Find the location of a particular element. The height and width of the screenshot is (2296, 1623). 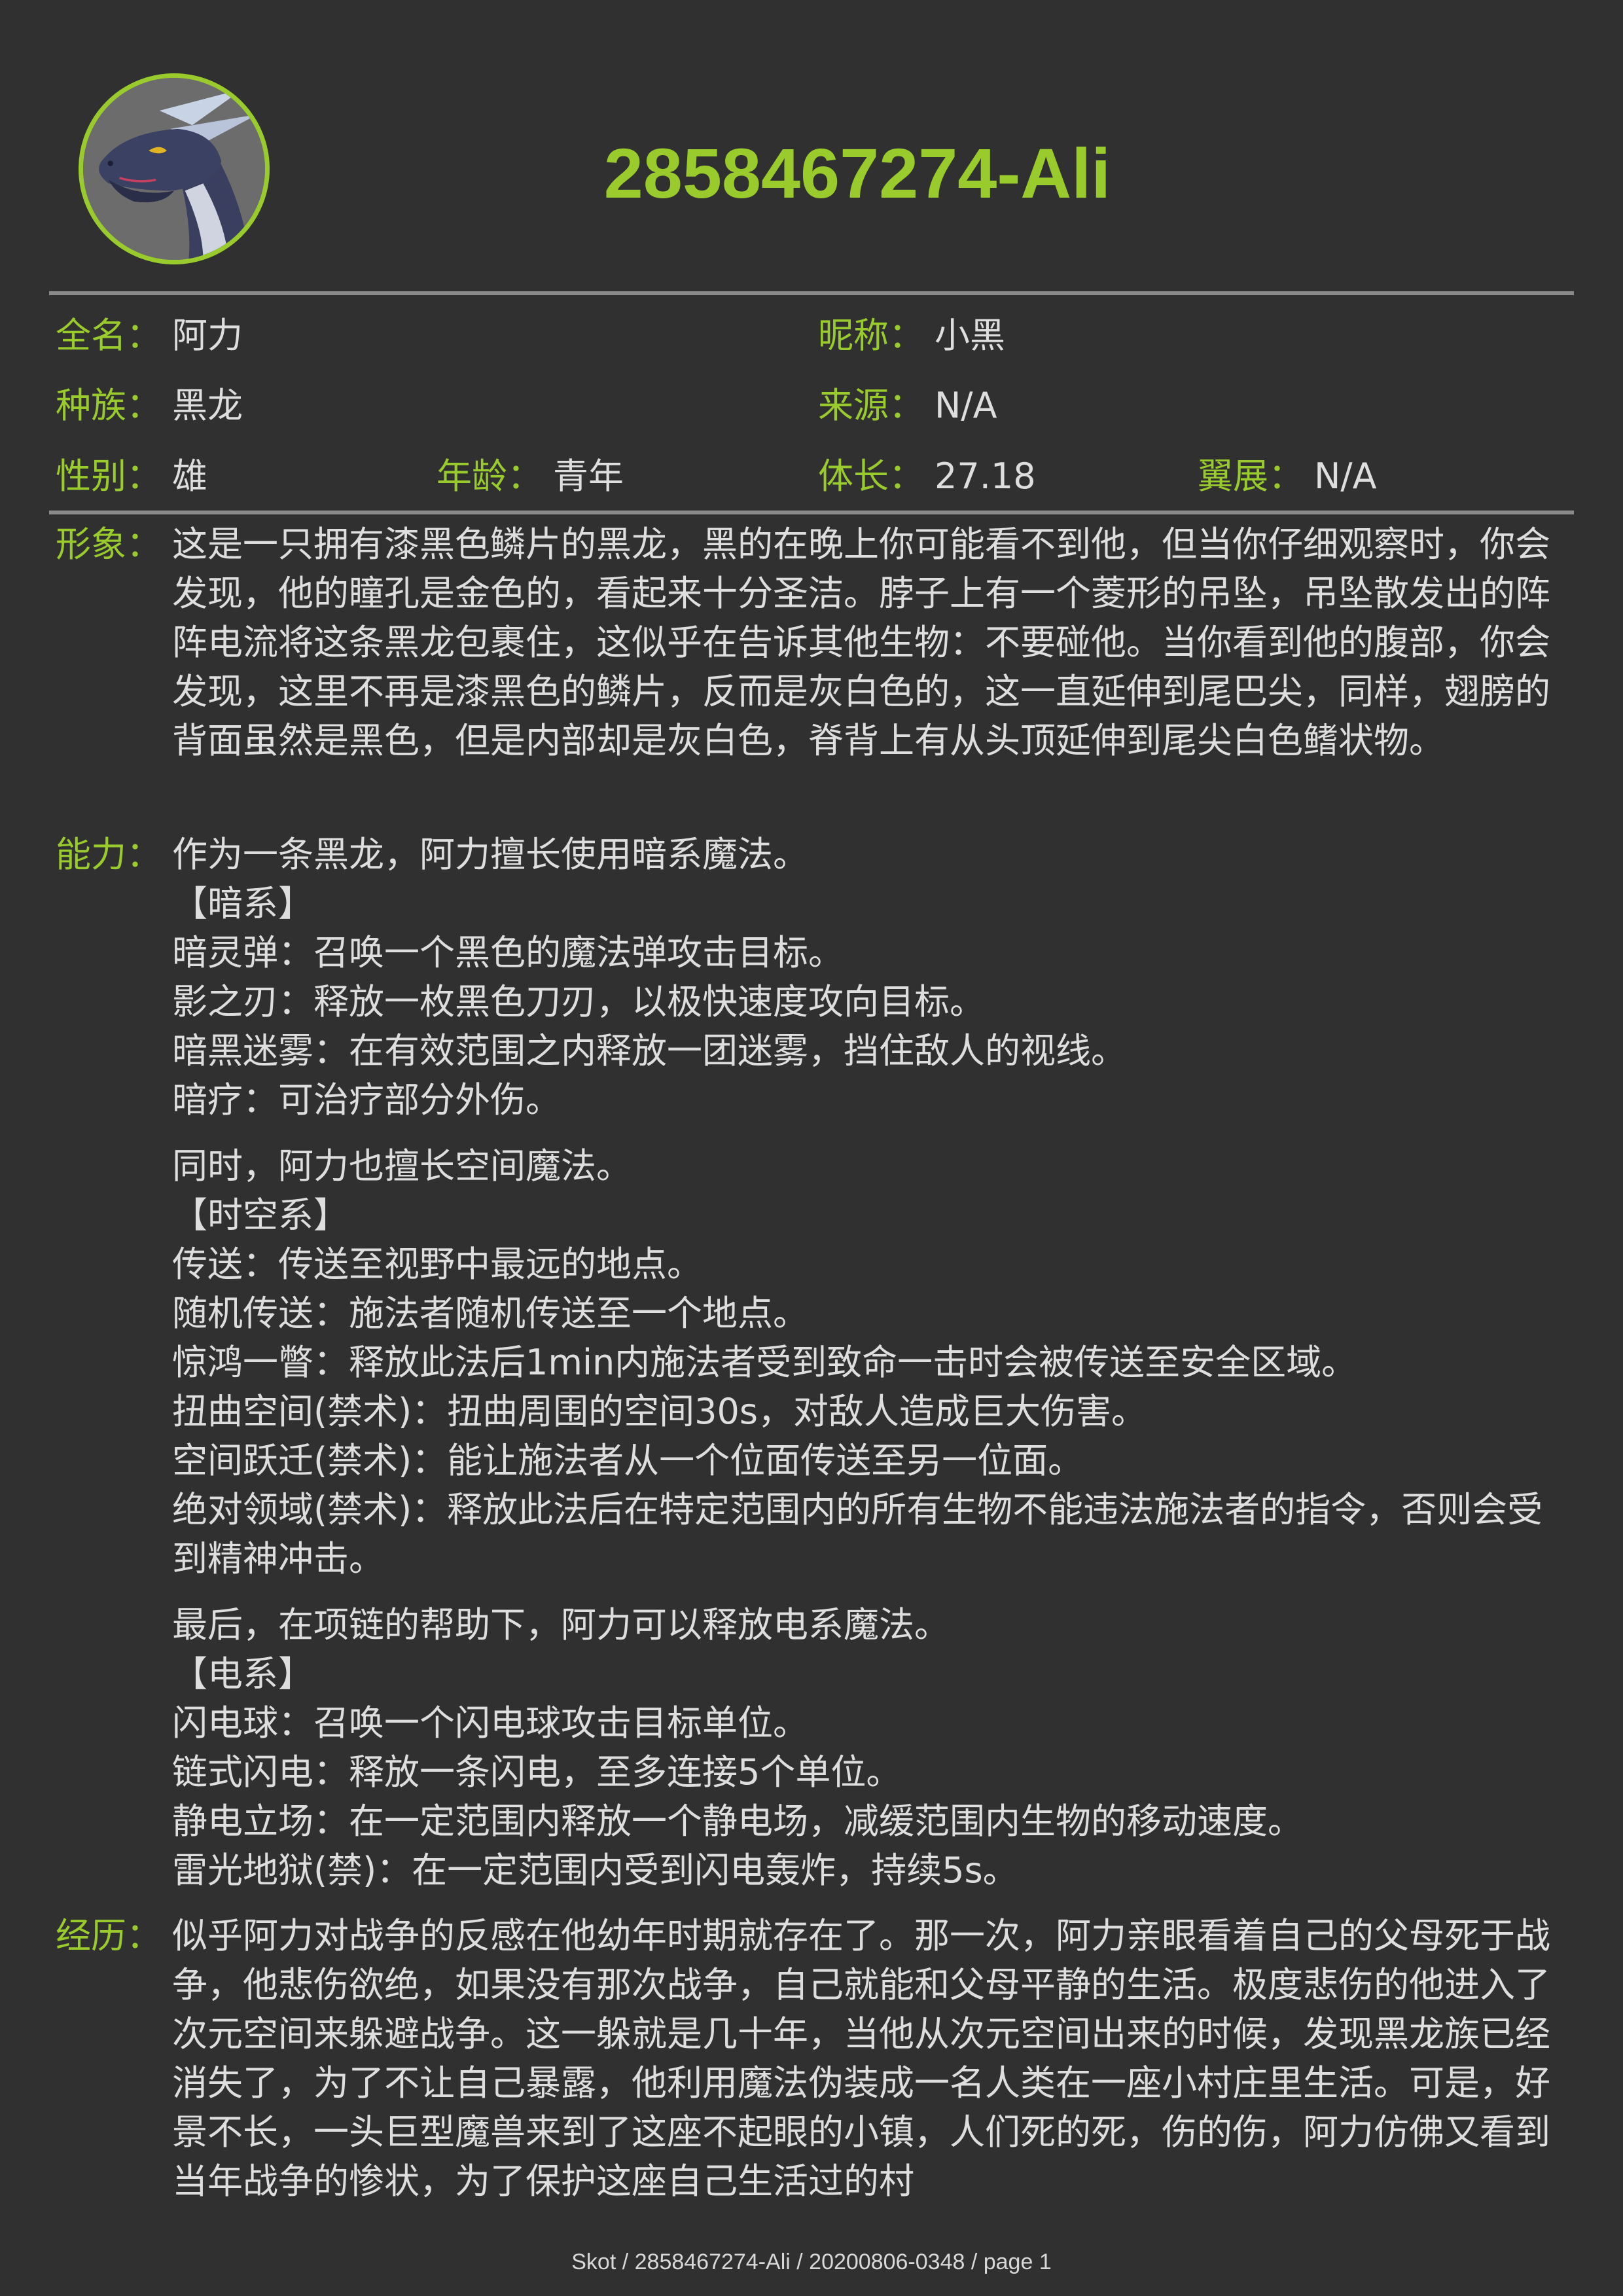

field-nickname: 昵称： 小黑 is located at coordinates (911, 336).